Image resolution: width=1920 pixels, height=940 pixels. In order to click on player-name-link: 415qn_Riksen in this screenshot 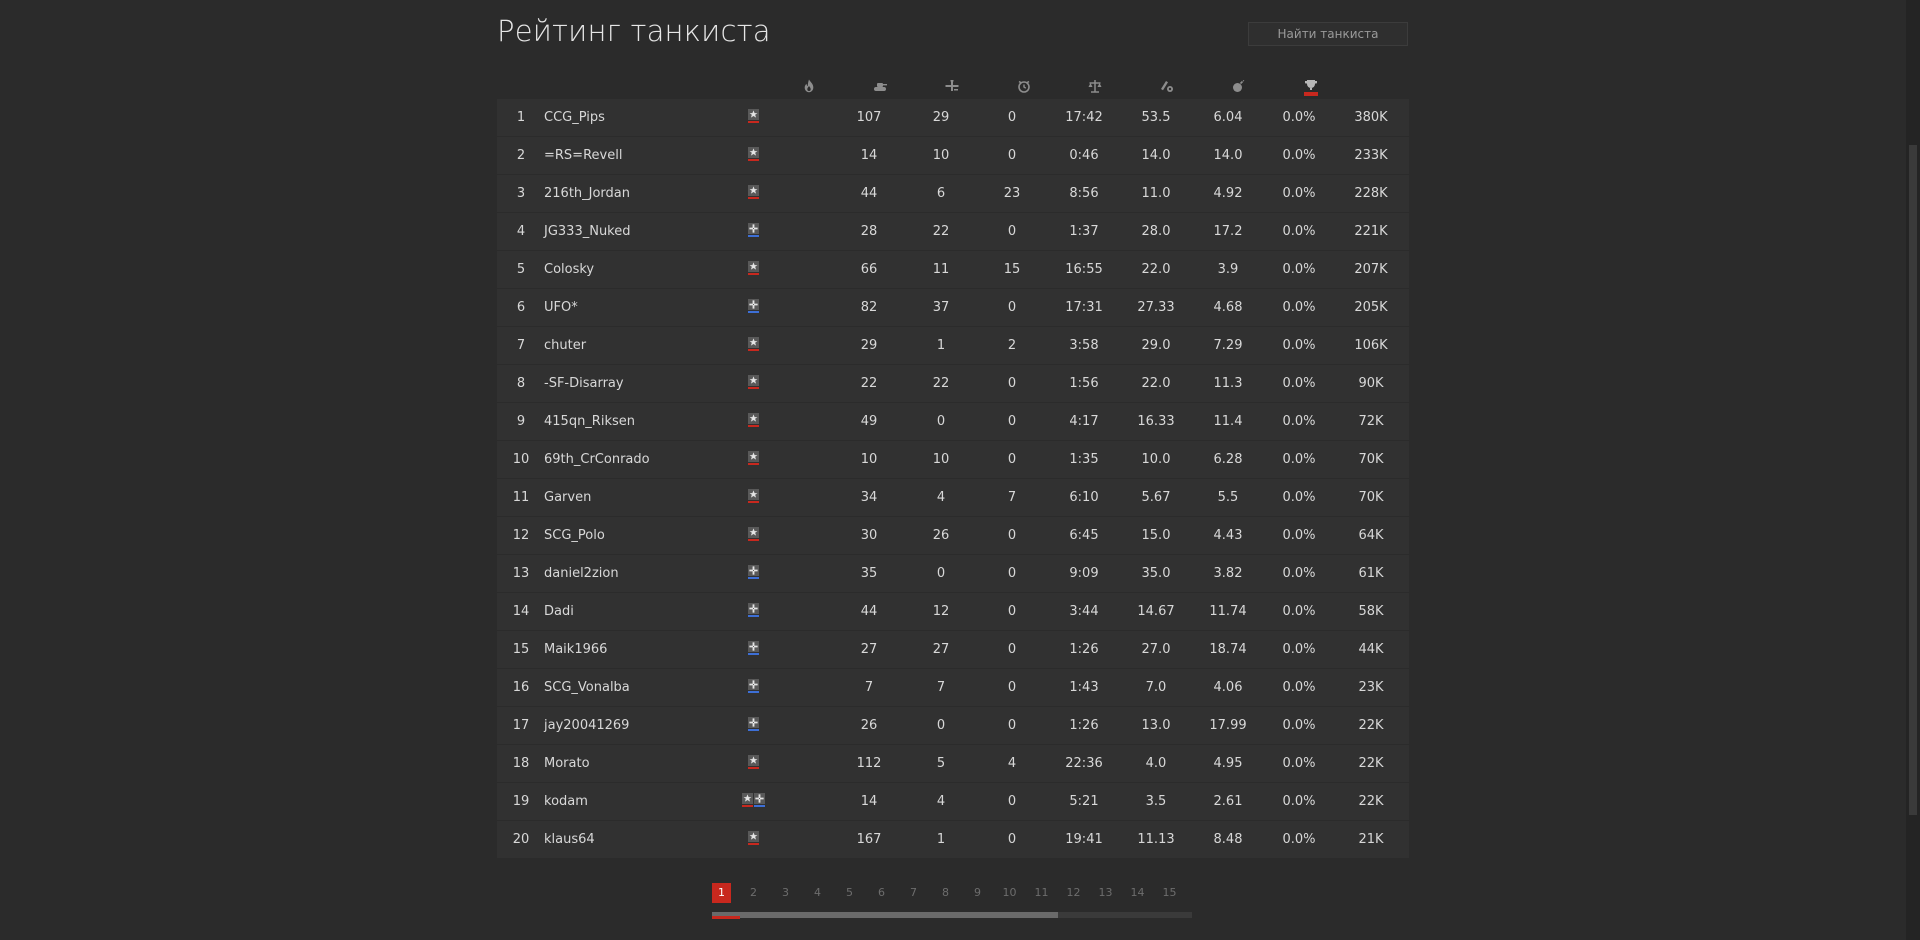, I will do `click(589, 421)`.